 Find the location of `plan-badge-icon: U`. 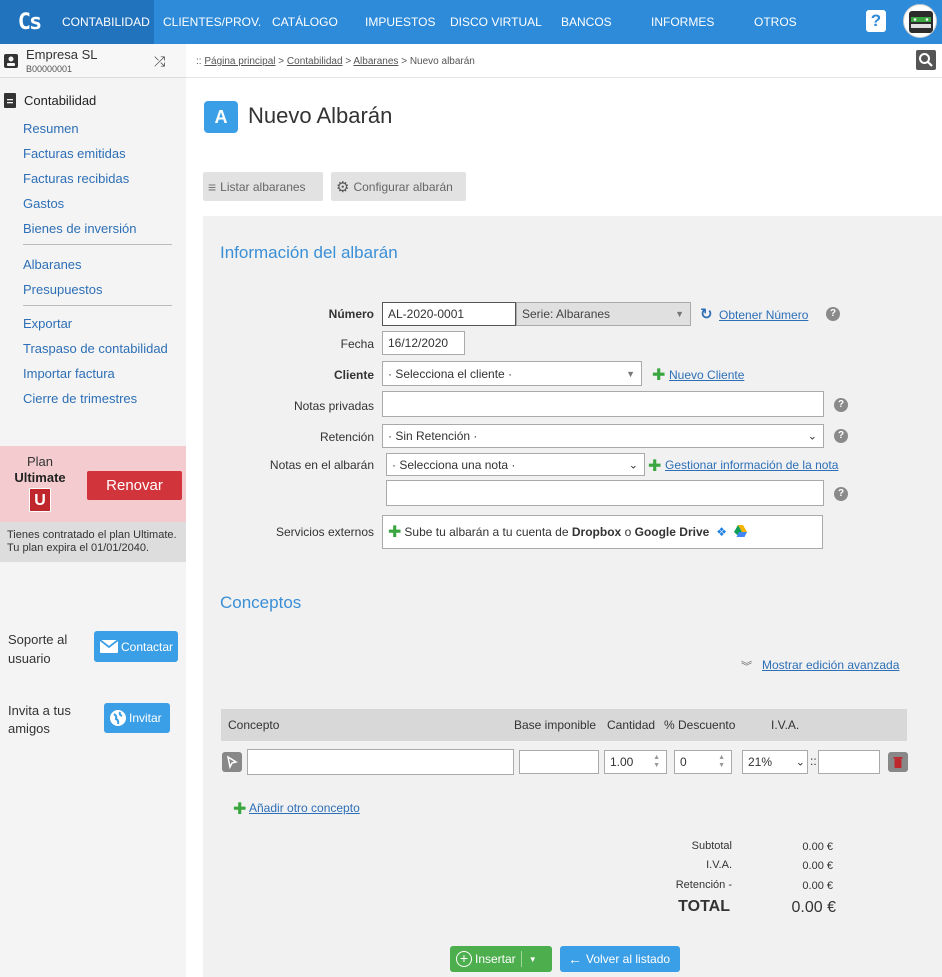

plan-badge-icon: U is located at coordinates (40, 500).